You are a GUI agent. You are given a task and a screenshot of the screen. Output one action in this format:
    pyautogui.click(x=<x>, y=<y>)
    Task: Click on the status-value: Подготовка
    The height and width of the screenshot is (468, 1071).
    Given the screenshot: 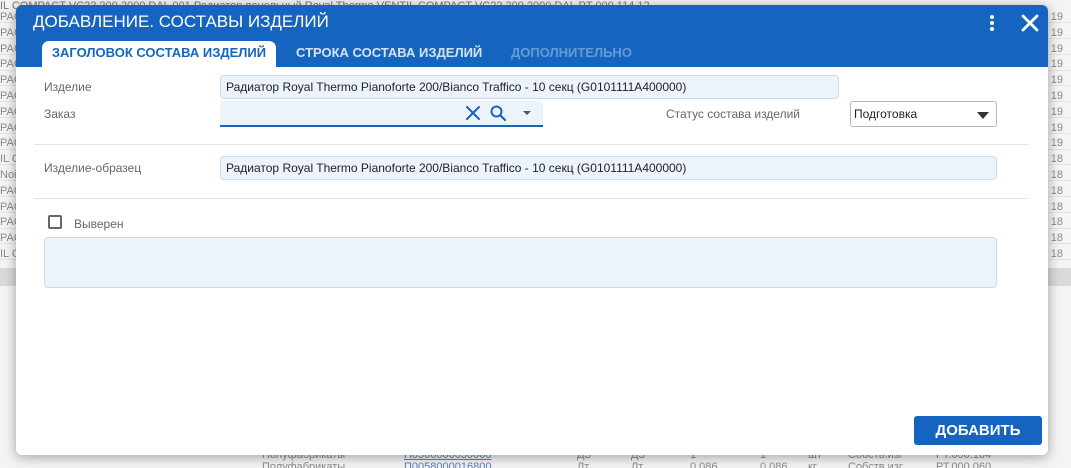 What is the action you would take?
    pyautogui.click(x=886, y=114)
    